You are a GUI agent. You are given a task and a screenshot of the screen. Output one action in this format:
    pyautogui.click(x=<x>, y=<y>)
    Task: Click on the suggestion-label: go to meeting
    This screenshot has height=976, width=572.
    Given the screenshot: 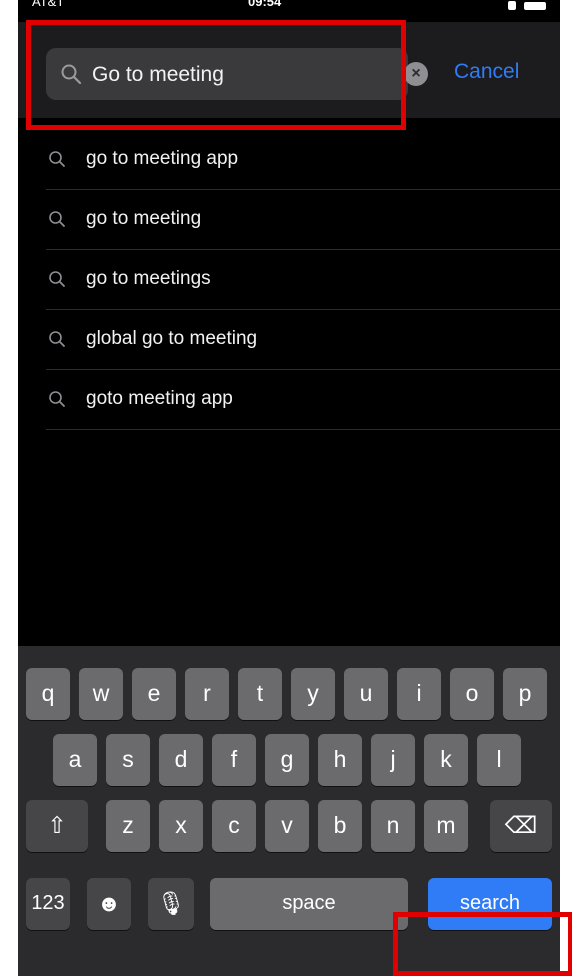 What is the action you would take?
    pyautogui.click(x=144, y=218)
    